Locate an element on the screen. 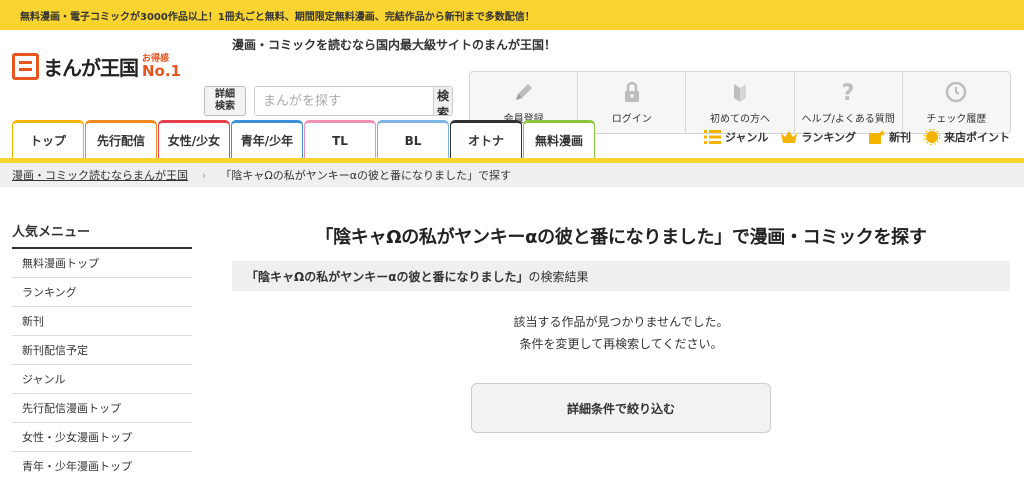 This screenshot has width=1024, height=477. beginner-mark-icon is located at coordinates (740, 93).